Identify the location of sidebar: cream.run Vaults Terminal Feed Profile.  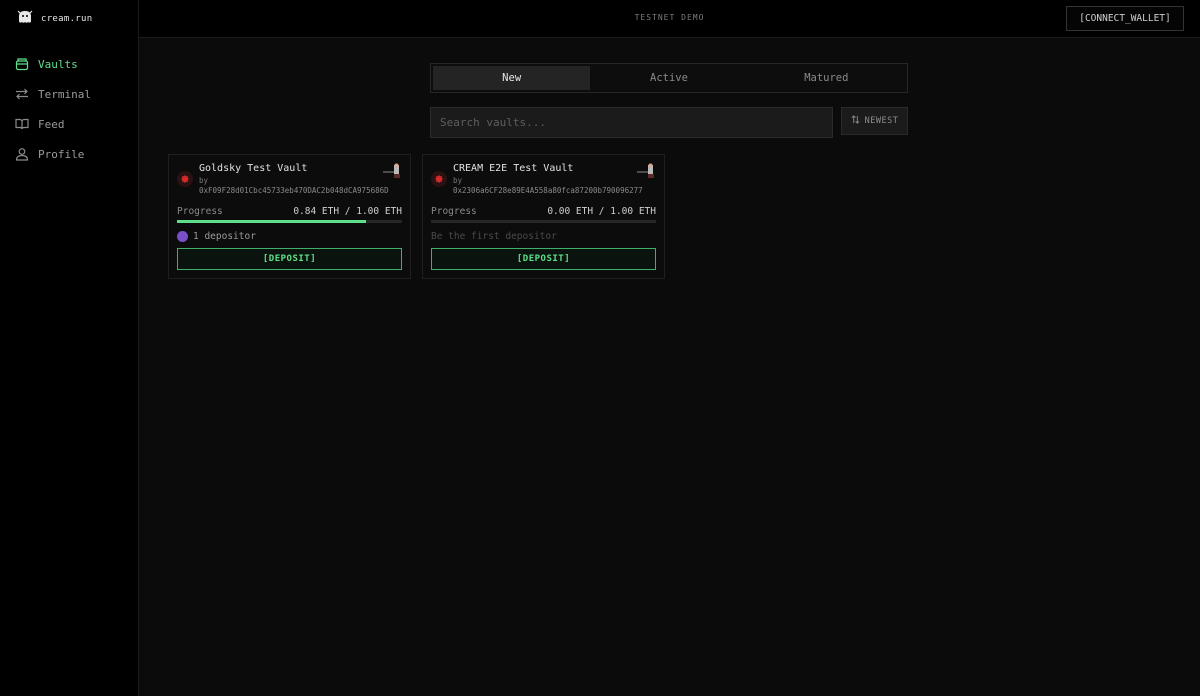
(69, 348).